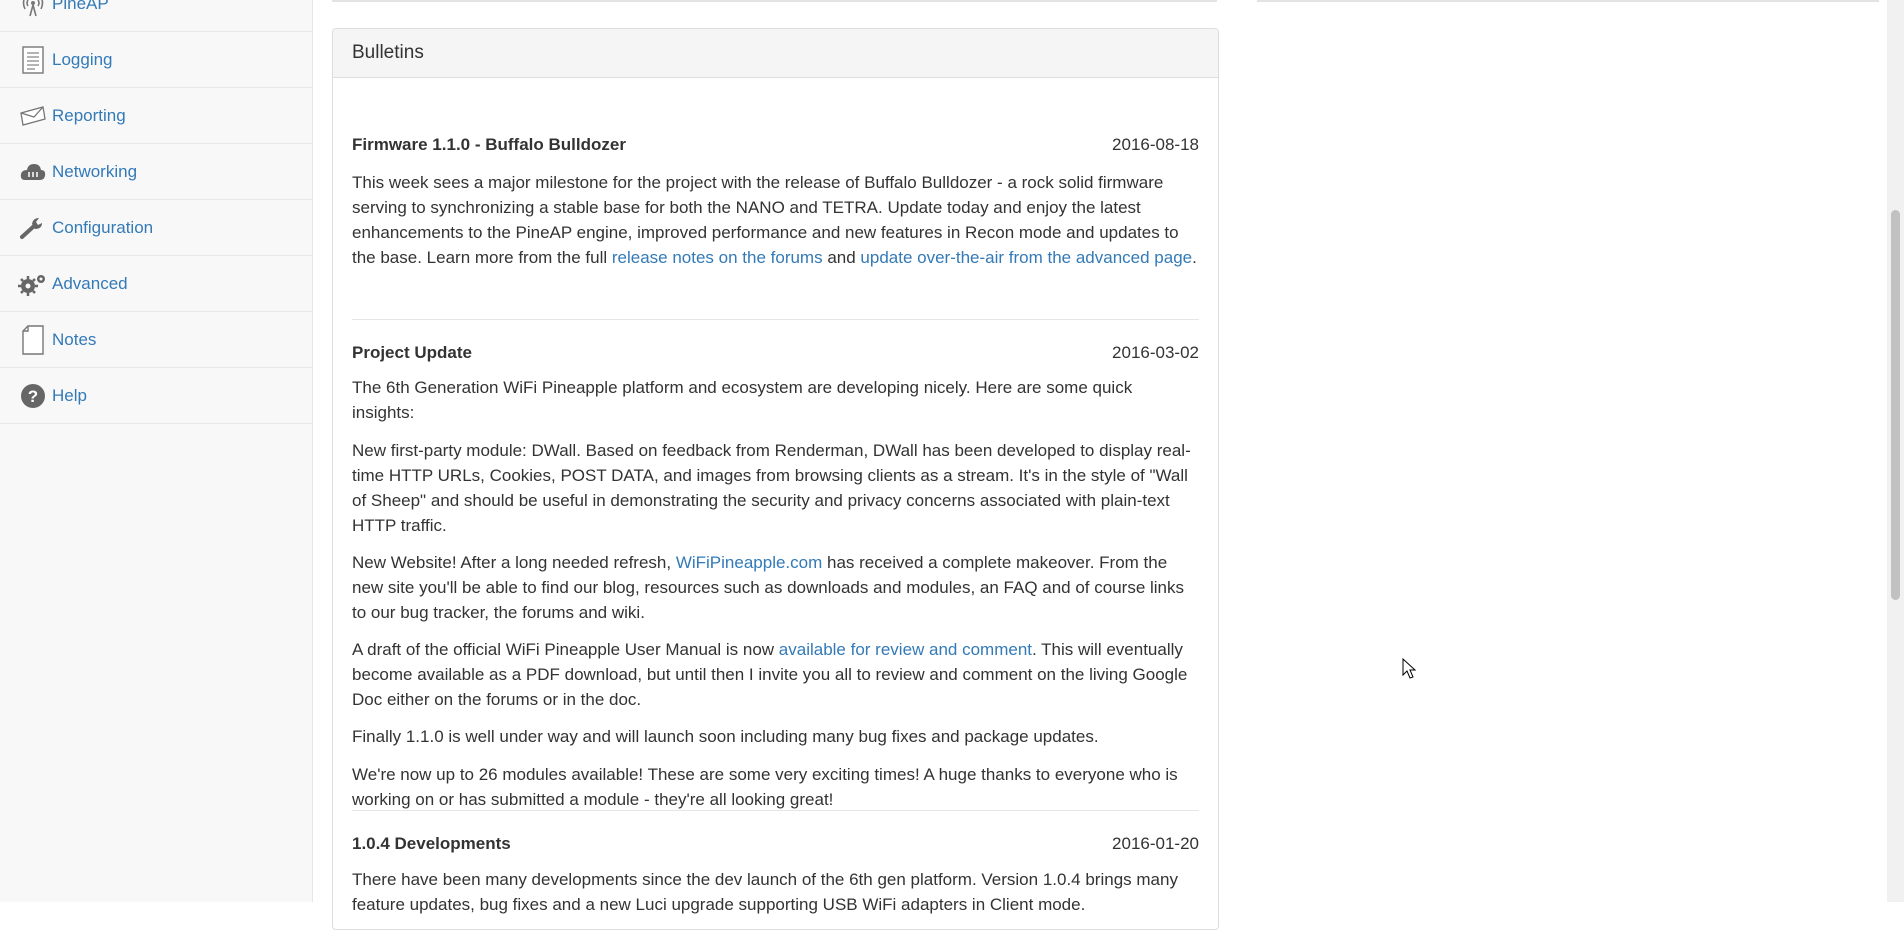 This screenshot has height=930, width=1904. Describe the element at coordinates (431, 843) in the screenshot. I see `bulletin-title: 1.0.4 Developments` at that location.